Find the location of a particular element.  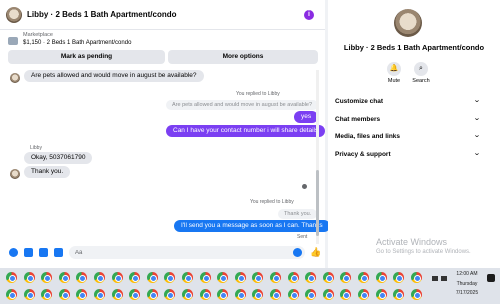

marketplace-label: Marketplace is located at coordinates (38, 35).